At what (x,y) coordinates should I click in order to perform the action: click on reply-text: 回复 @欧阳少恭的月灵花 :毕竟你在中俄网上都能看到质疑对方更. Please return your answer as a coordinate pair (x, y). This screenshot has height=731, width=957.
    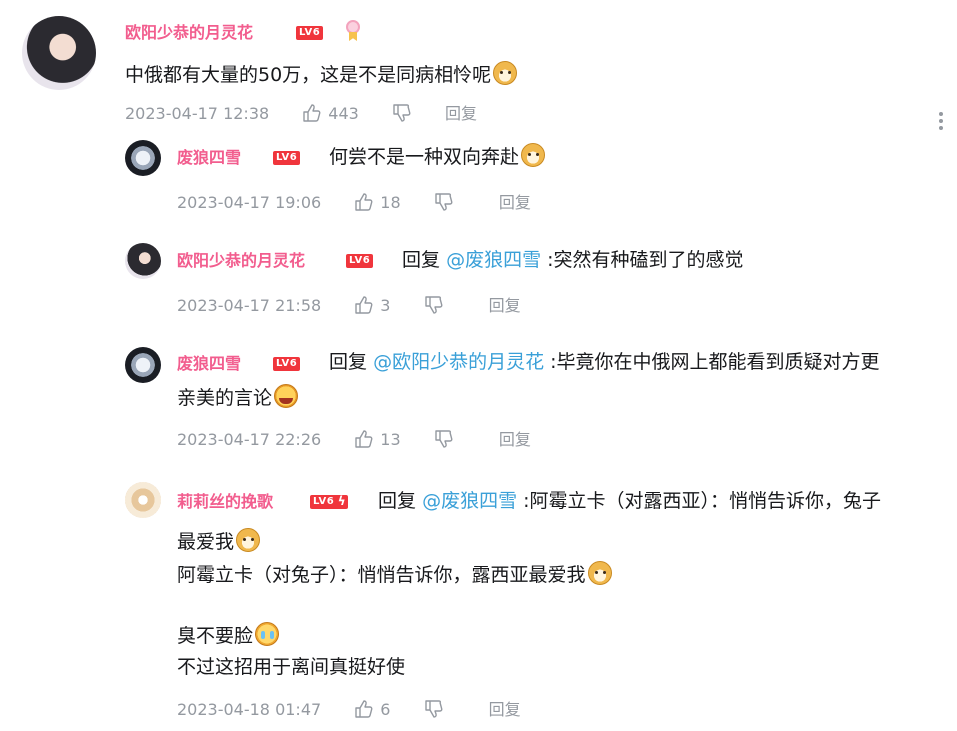
    Looking at the image, I should click on (604, 362).